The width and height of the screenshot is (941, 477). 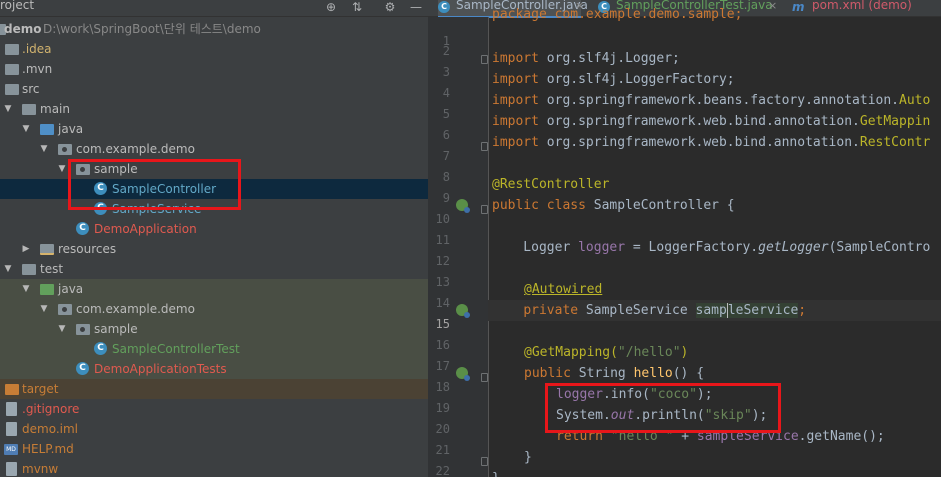 What do you see at coordinates (214, 229) in the screenshot?
I see `tree-item-demoapplication: C DemoApplication` at bounding box center [214, 229].